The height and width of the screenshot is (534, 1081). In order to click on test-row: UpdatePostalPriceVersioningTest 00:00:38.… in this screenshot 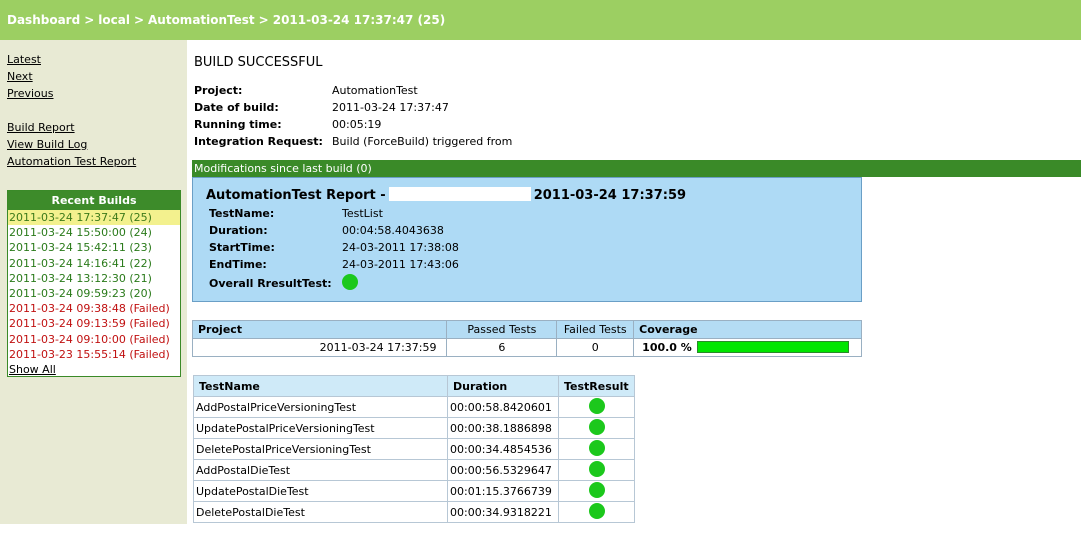, I will do `click(414, 428)`.